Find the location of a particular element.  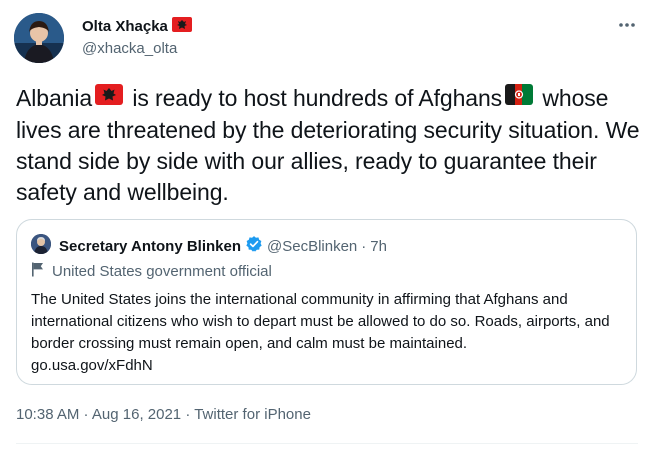

flag-outline-icon is located at coordinates (37, 271).